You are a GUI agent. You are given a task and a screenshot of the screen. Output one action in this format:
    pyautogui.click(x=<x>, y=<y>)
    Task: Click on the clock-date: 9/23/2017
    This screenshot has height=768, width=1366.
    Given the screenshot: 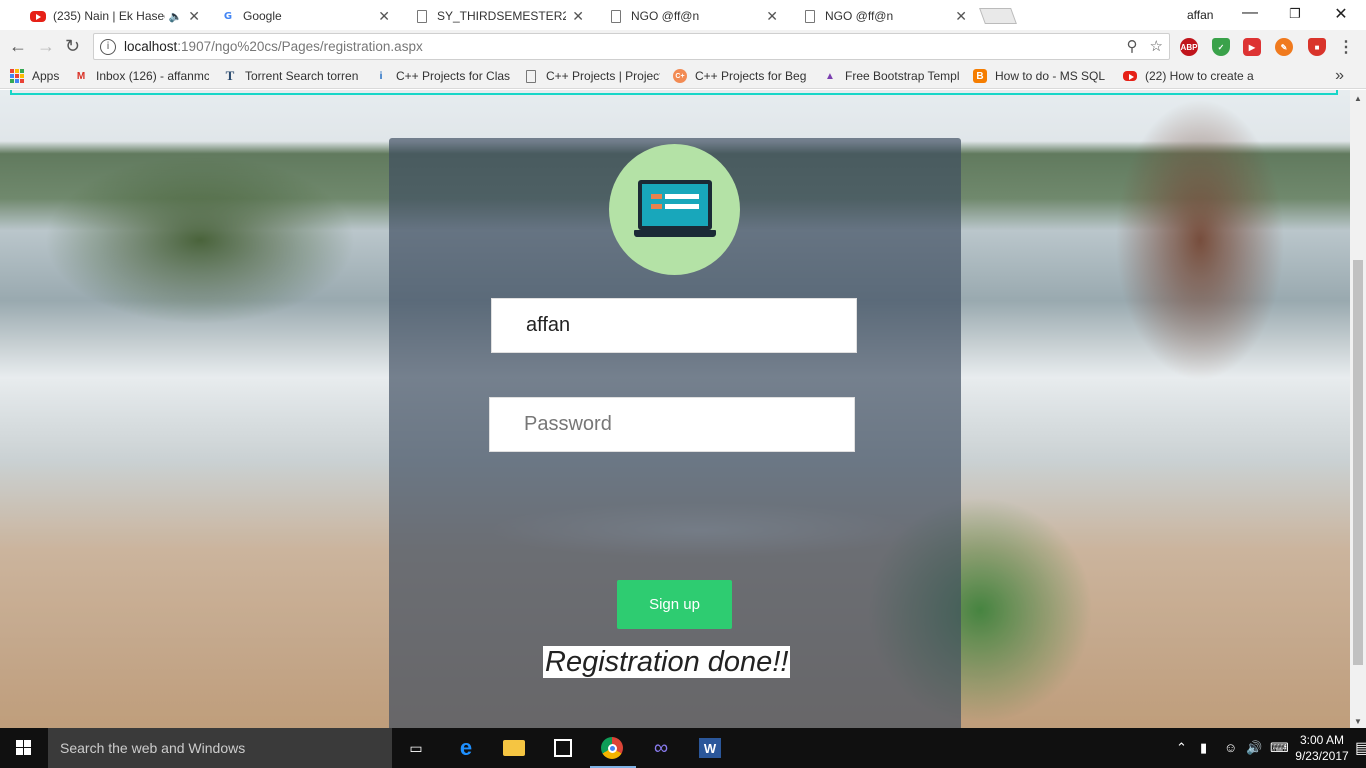 What is the action you would take?
    pyautogui.click(x=1322, y=756)
    